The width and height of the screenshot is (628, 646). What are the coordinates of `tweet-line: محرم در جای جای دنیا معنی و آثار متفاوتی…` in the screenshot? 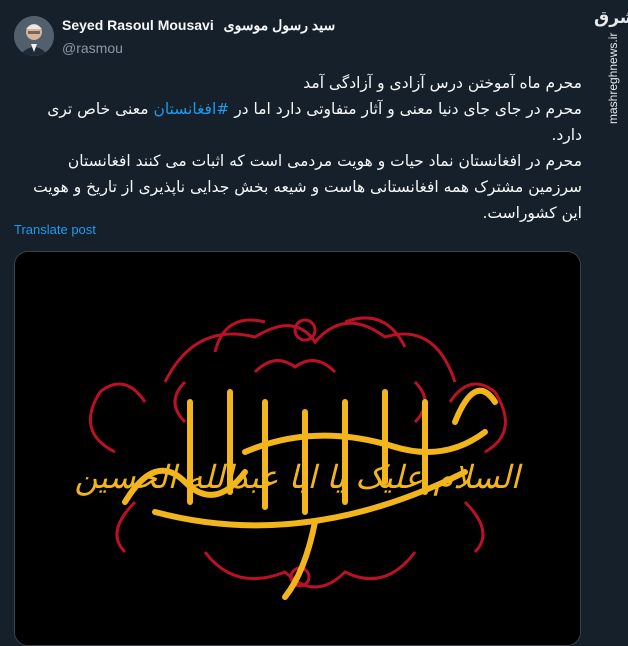 It's located at (298, 122).